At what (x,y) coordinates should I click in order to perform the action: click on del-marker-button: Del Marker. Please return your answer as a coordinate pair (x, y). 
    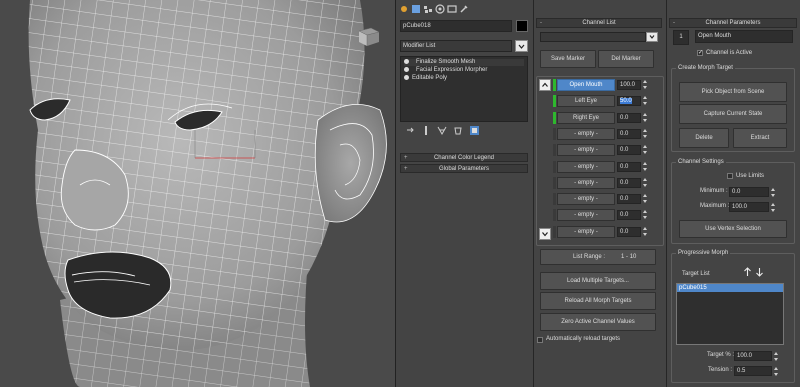
    Looking at the image, I should click on (626, 59).